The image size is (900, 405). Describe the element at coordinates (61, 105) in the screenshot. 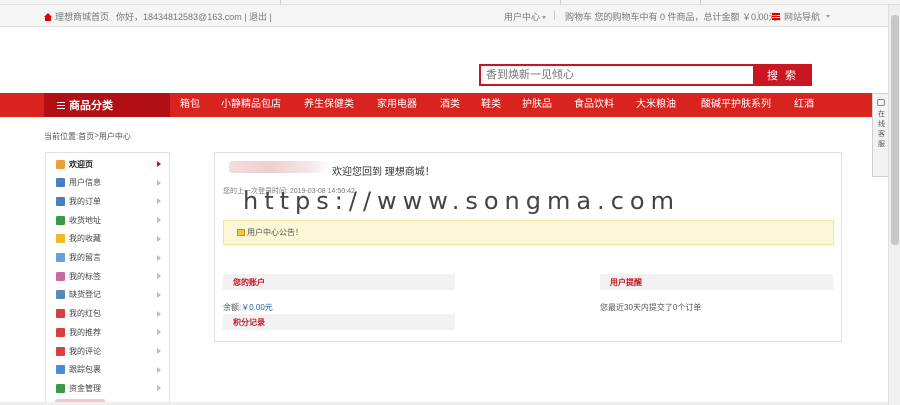

I see `list-icon` at that location.